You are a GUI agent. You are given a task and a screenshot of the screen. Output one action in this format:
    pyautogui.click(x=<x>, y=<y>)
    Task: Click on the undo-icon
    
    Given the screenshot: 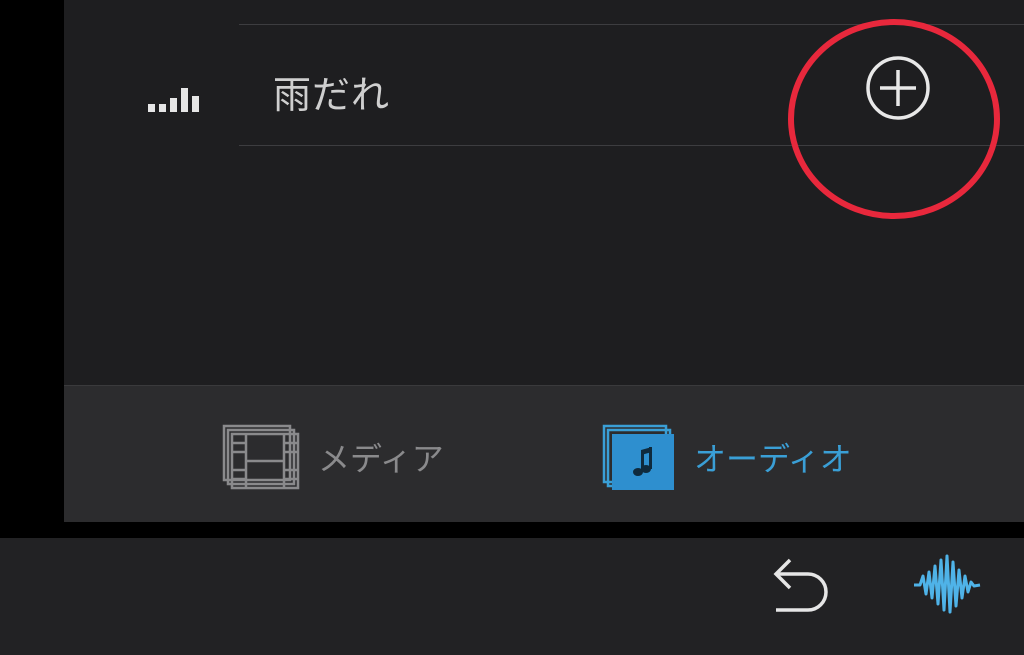 What is the action you would take?
    pyautogui.click(x=800, y=586)
    